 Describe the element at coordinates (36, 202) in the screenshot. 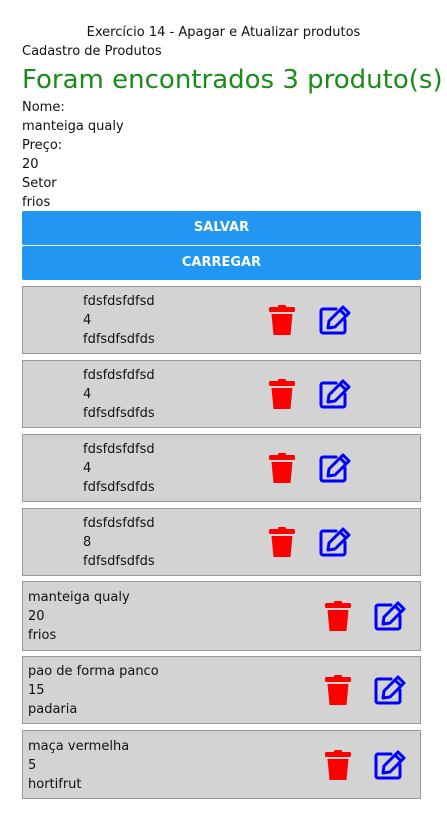

I see `sector-value: frios` at that location.